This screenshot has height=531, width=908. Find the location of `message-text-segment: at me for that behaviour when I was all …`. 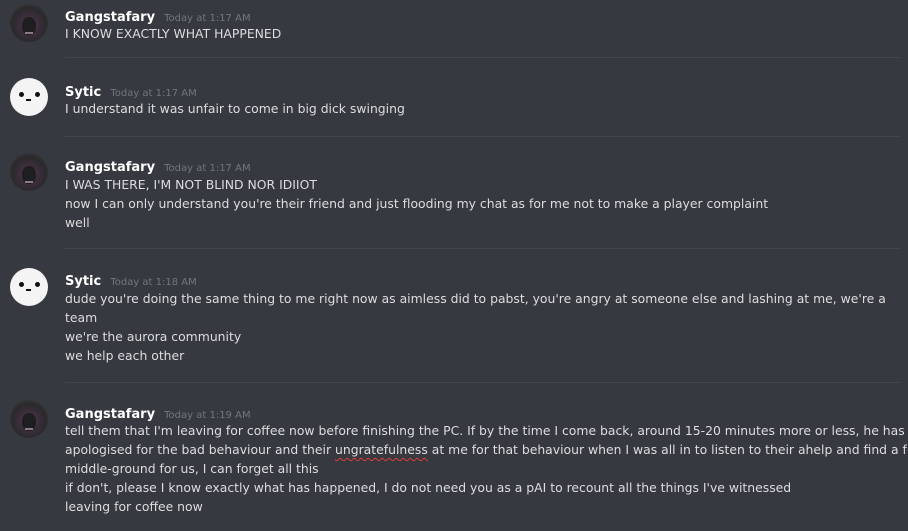

message-text-segment: at me for that behaviour when I was all … is located at coordinates (667, 449).